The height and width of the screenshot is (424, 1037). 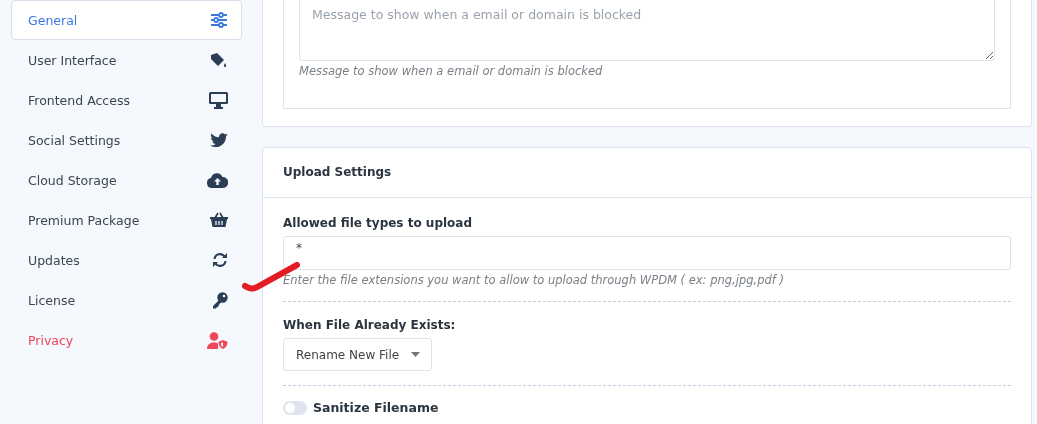 What do you see at coordinates (126, 340) in the screenshot?
I see `sidebar-item: Privacy` at bounding box center [126, 340].